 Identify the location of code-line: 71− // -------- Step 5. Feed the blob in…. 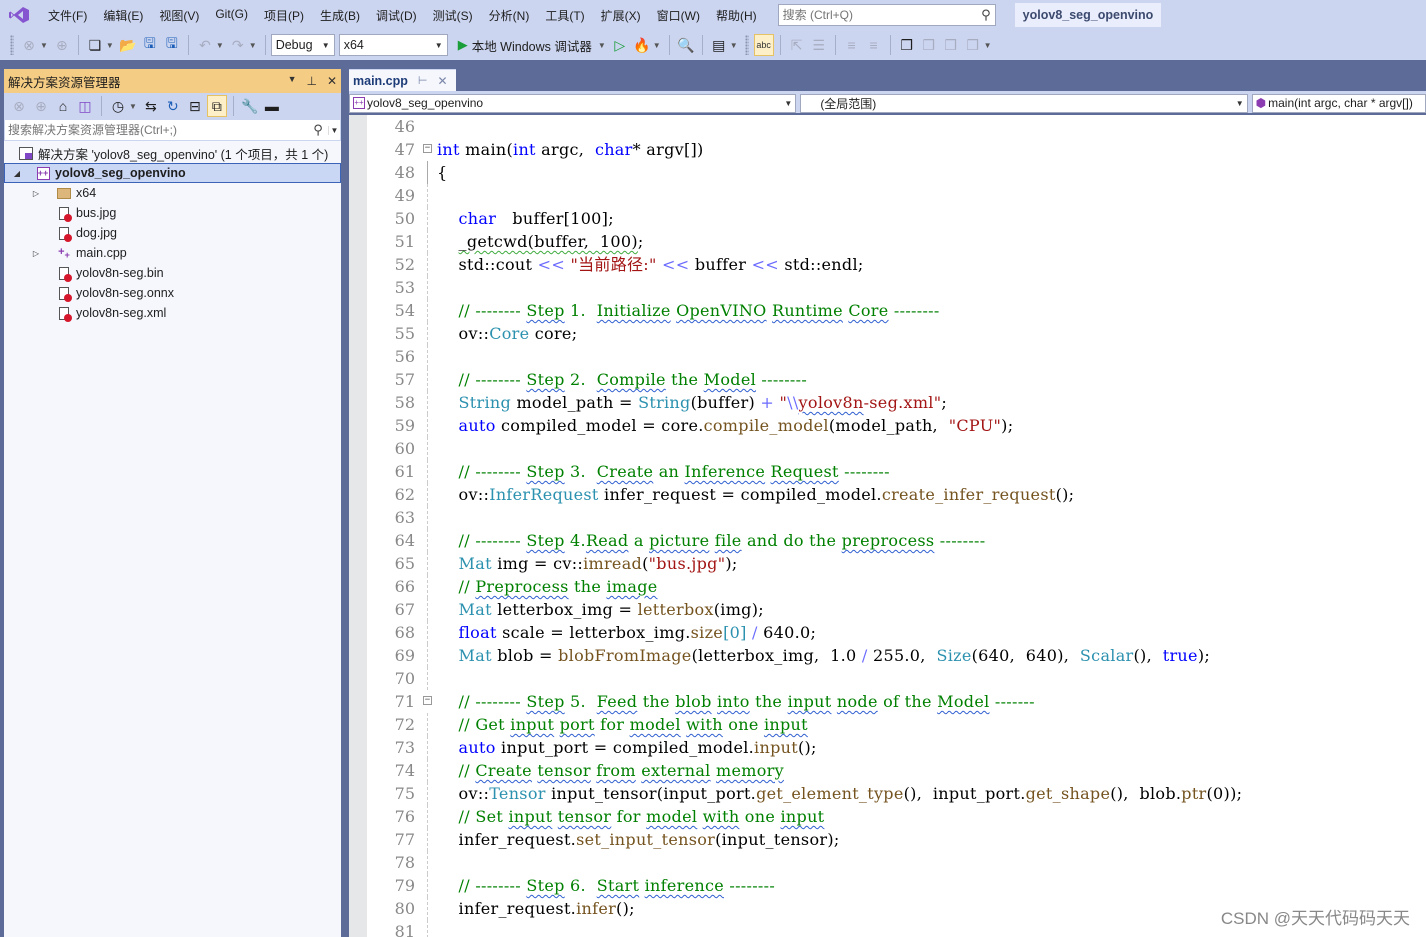
(896, 701).